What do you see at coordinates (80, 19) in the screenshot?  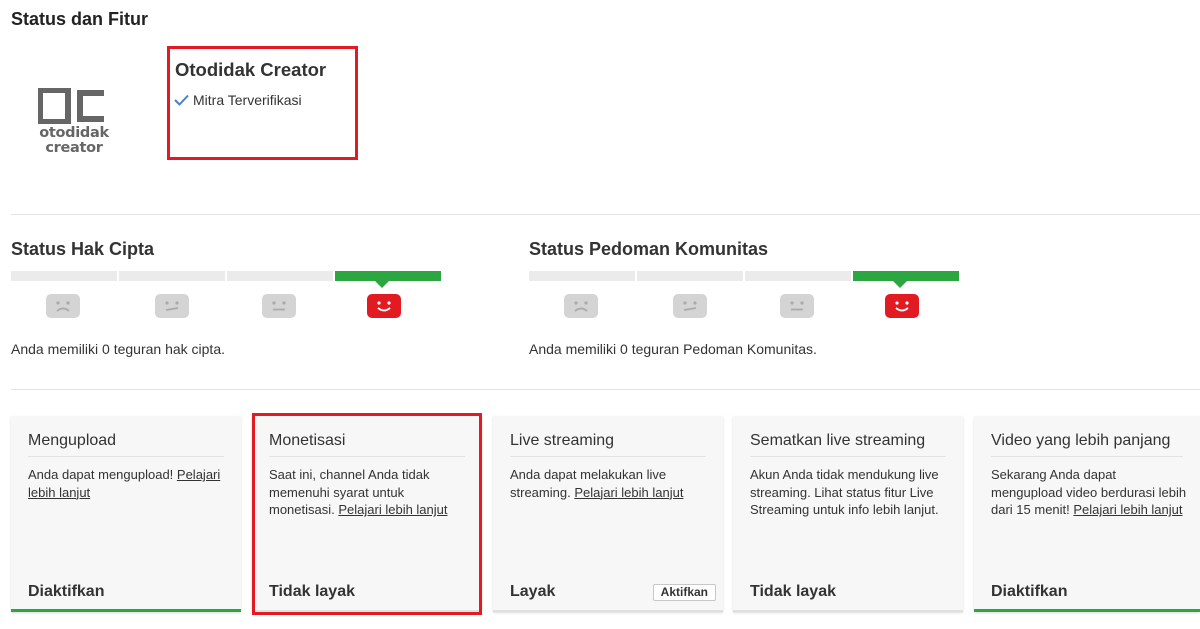 I see `page-title: Status dan Fitur` at bounding box center [80, 19].